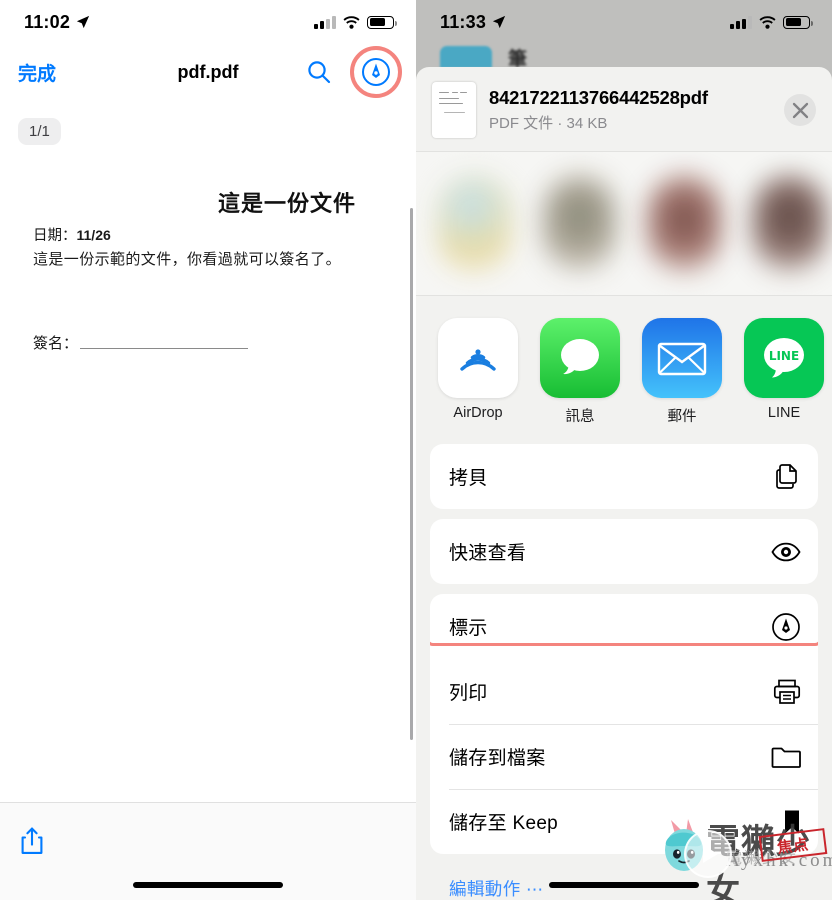 This screenshot has height=900, width=832. Describe the element at coordinates (466, 57) in the screenshot. I see `background-blurred-chip` at that location.